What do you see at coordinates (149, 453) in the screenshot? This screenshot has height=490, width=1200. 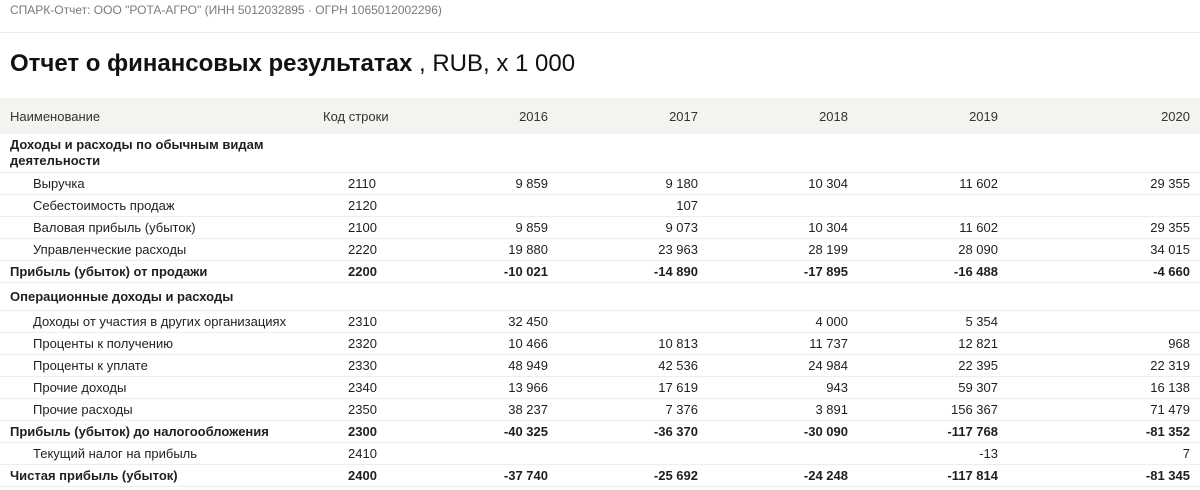 I see `row-name: Текущий налог на прибыль` at bounding box center [149, 453].